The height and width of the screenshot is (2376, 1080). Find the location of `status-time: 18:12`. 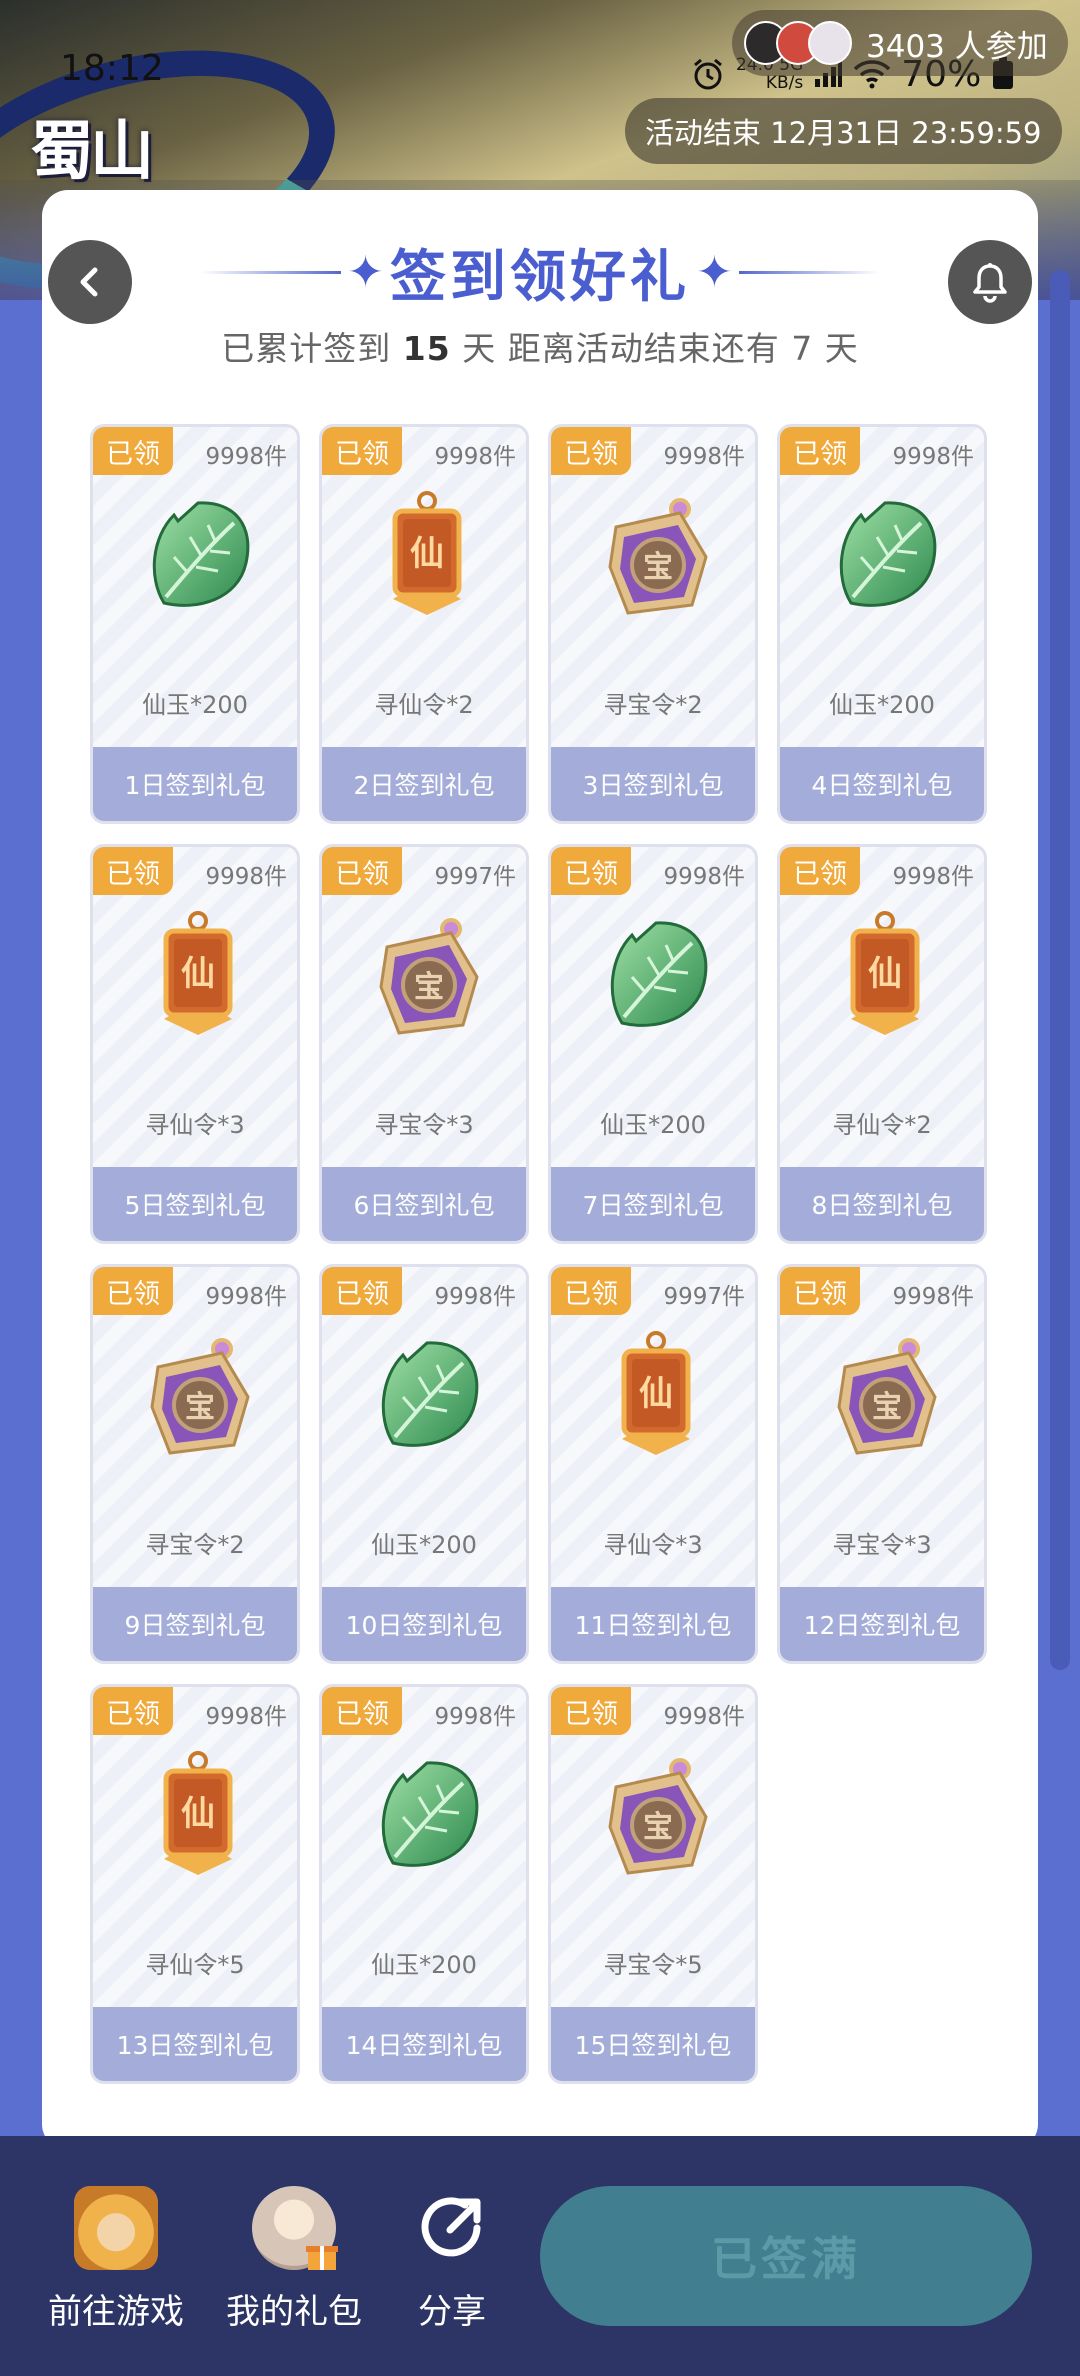

status-time: 18:12 is located at coordinates (112, 68).